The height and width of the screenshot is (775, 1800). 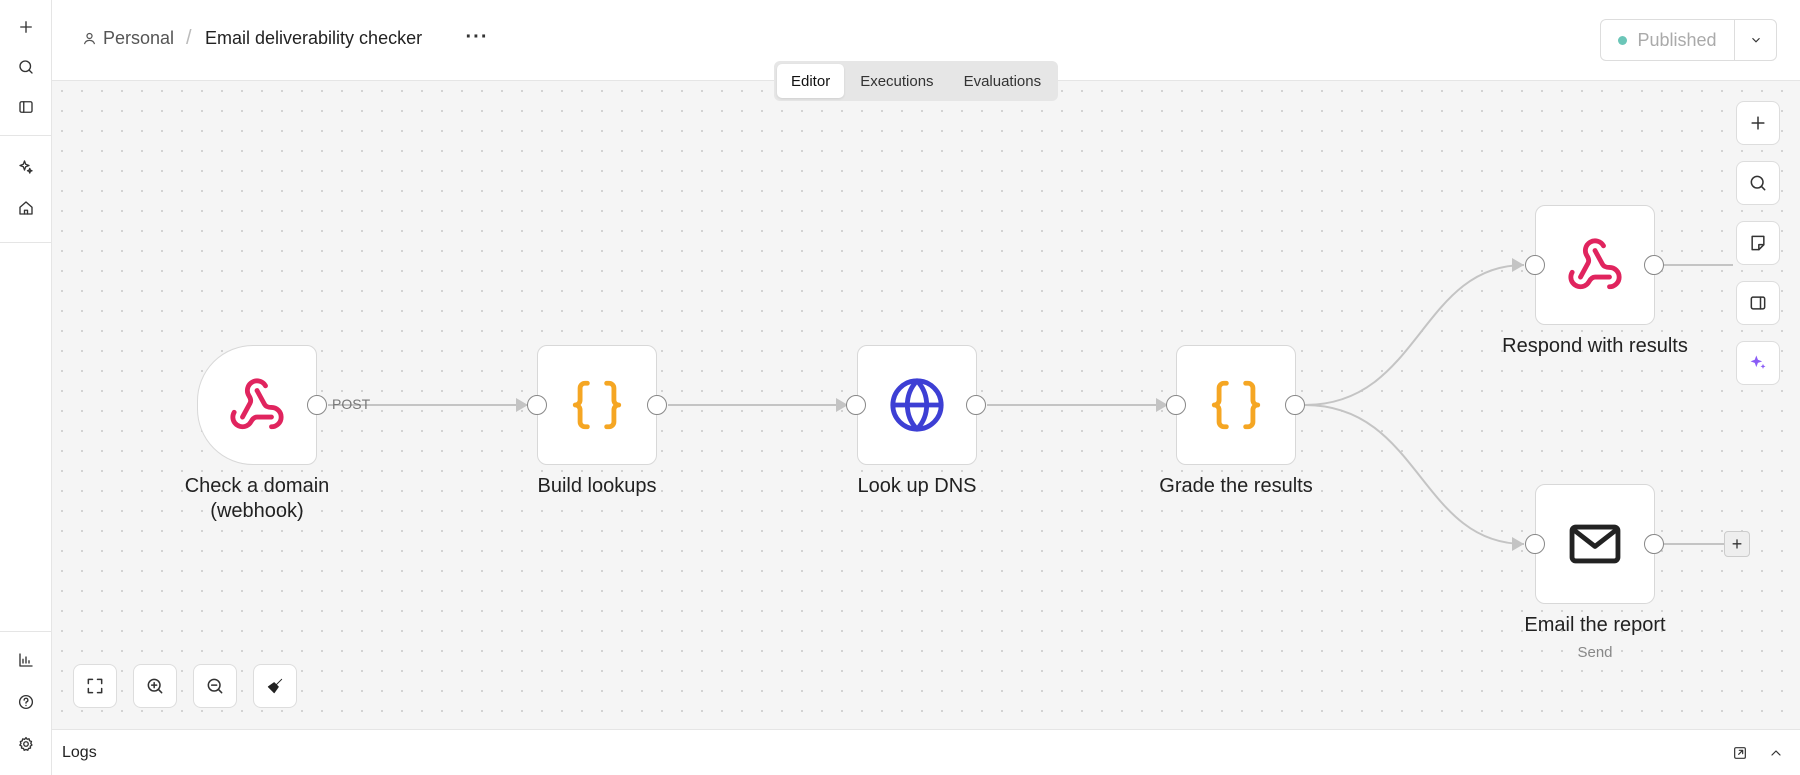 What do you see at coordinates (917, 486) in the screenshot?
I see `node-label-look-up-dns: Look up DNS` at bounding box center [917, 486].